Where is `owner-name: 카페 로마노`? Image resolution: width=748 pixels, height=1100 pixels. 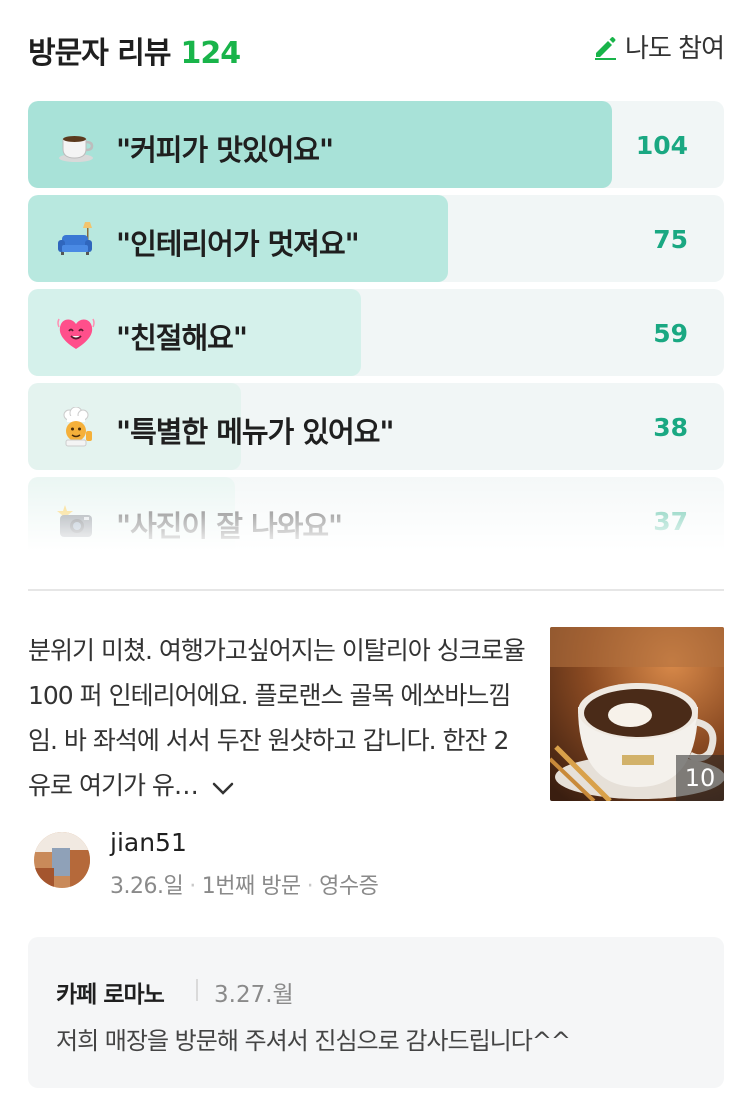
owner-name: 카페 로마노 is located at coordinates (110, 995).